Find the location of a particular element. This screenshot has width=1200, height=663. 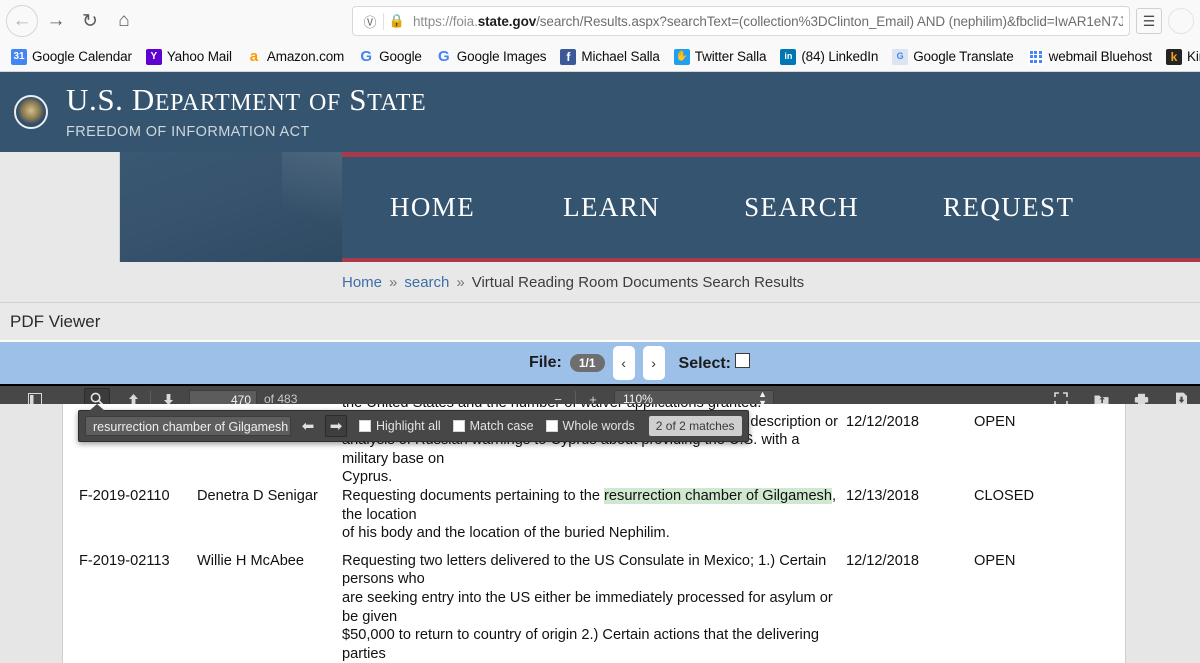

divider is located at coordinates (383, 21).